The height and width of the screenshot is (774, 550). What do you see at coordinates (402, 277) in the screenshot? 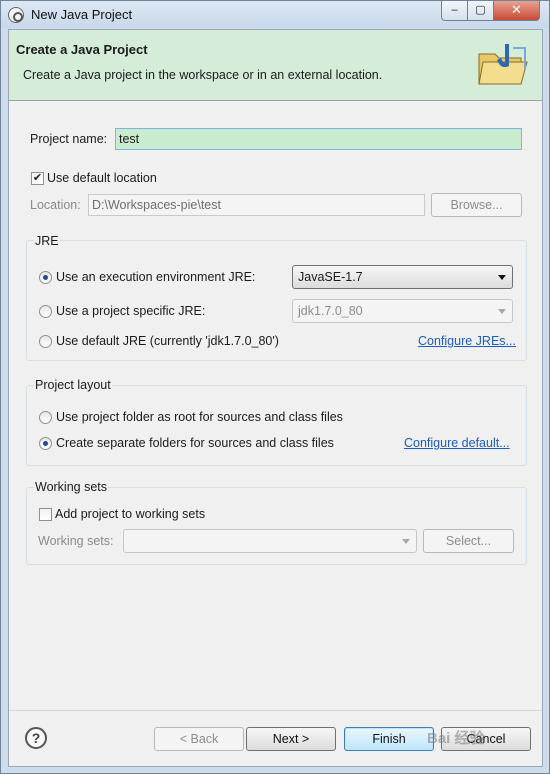
I see `execution-environment-select: JavaSE-1.7` at bounding box center [402, 277].